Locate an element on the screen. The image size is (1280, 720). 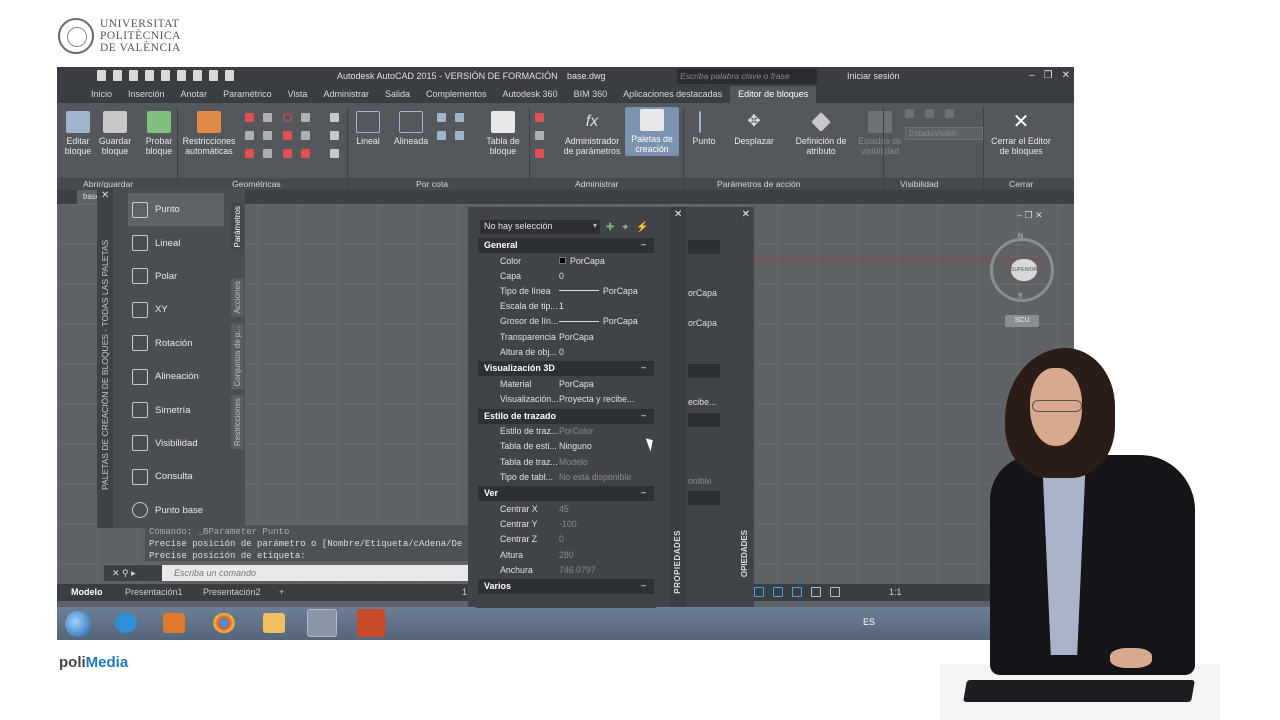
tab-anotar: Anotar is located at coordinates (194, 94).